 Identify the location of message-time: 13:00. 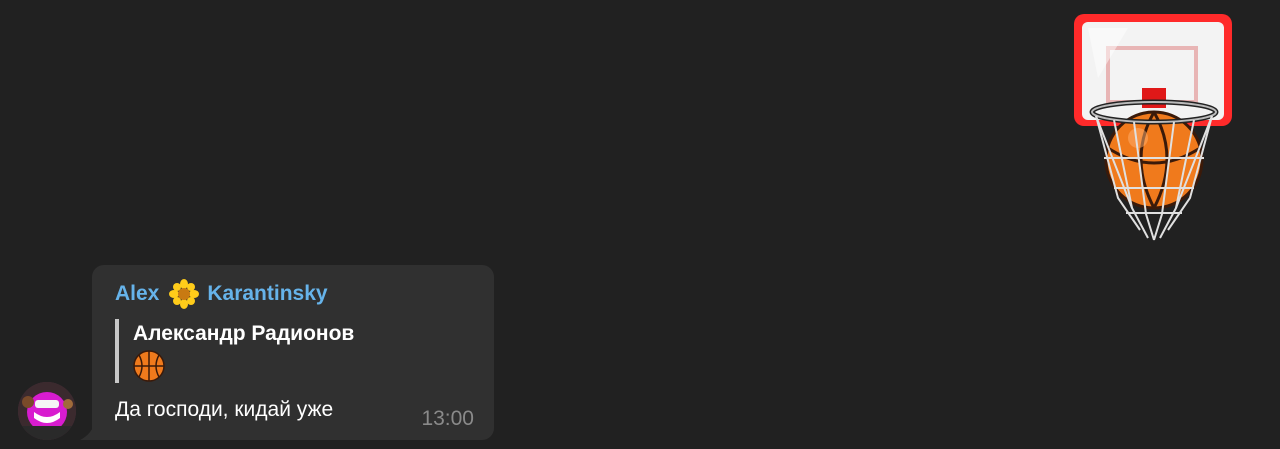
(447, 418).